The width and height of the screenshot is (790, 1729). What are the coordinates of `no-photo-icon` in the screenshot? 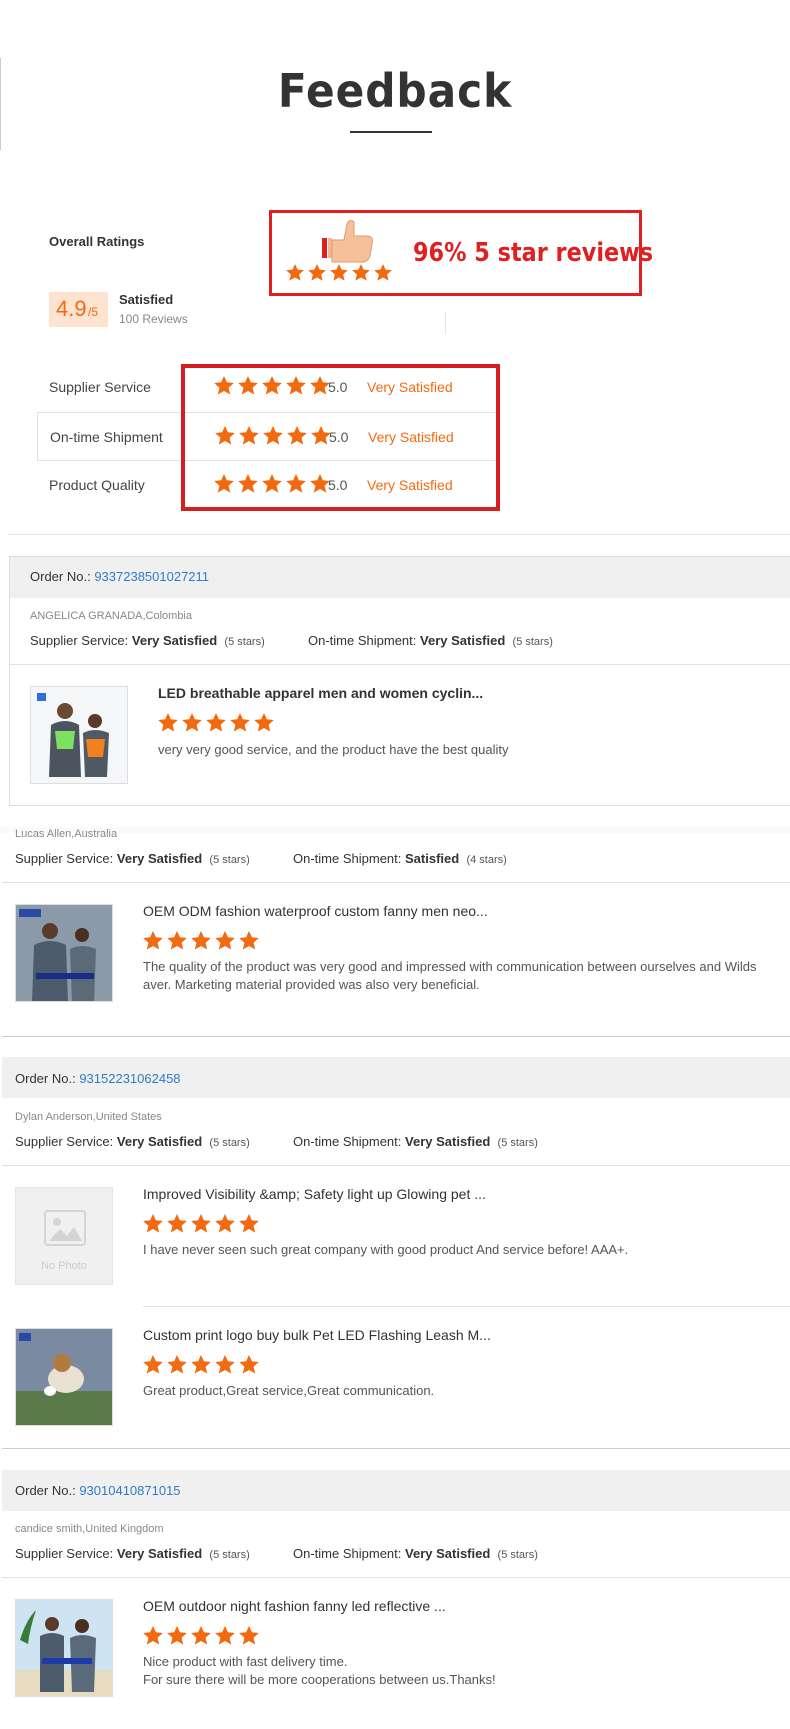 It's located at (65, 1228).